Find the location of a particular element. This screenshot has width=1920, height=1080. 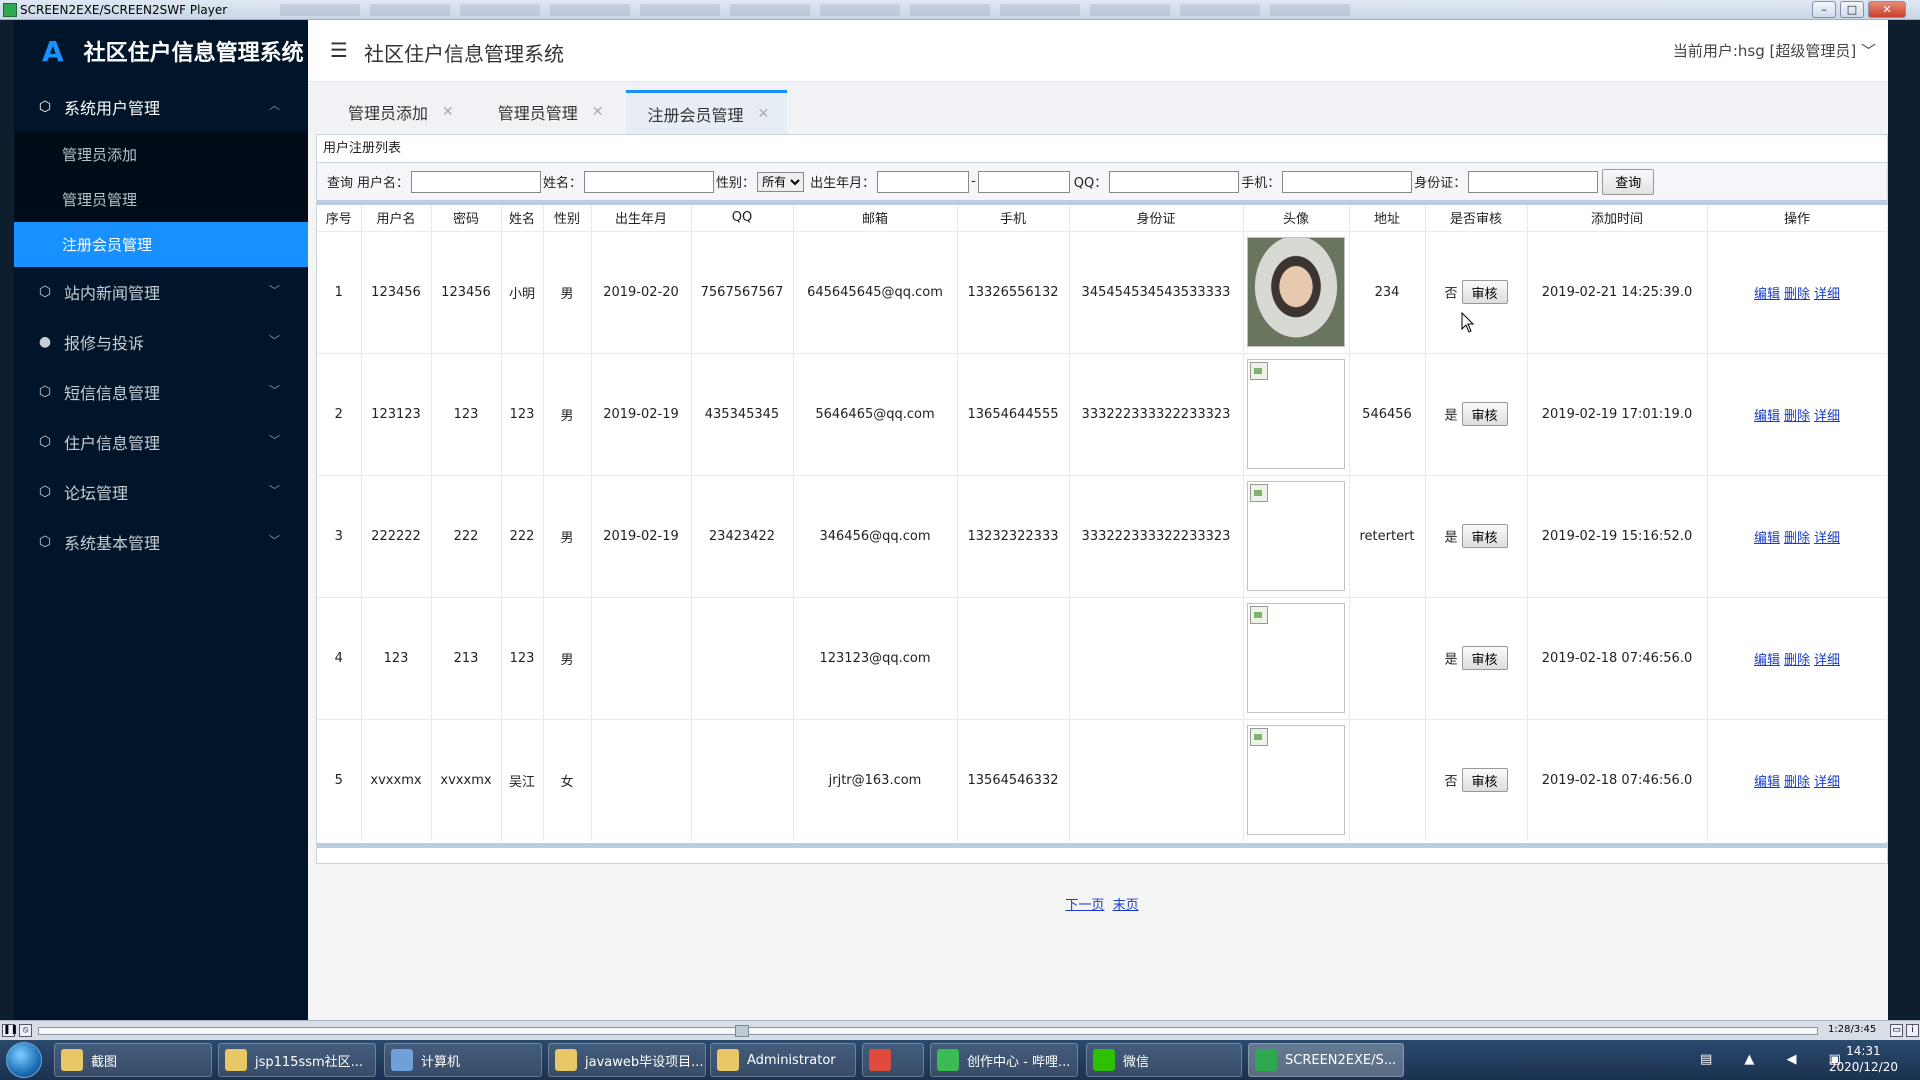

qq-input is located at coordinates (1174, 181).